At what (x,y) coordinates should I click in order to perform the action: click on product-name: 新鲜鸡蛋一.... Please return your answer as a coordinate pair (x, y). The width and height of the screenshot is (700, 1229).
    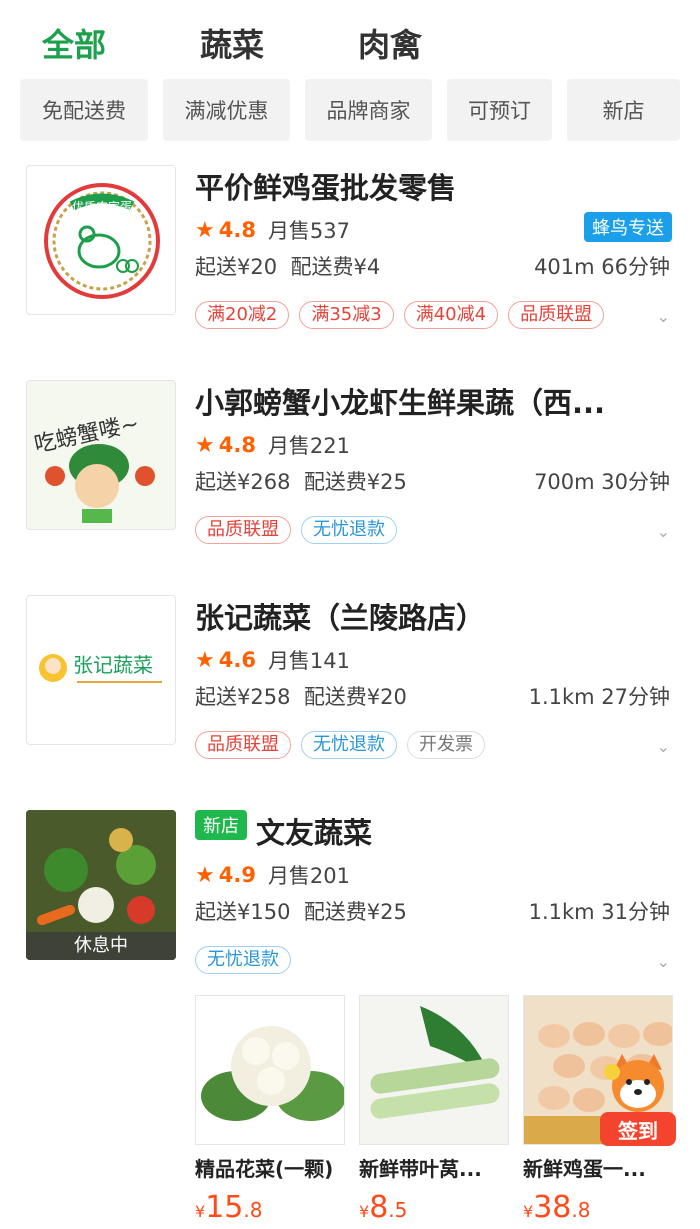
    Looking at the image, I should click on (584, 1169).